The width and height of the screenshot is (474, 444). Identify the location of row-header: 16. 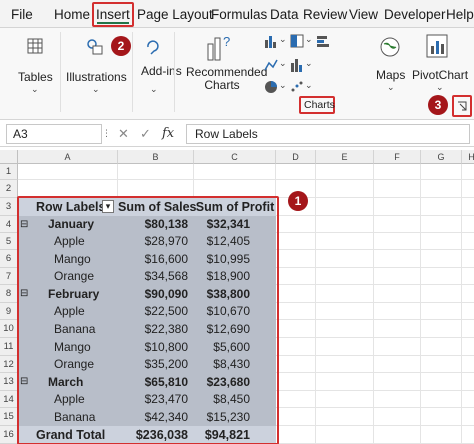
(9, 435).